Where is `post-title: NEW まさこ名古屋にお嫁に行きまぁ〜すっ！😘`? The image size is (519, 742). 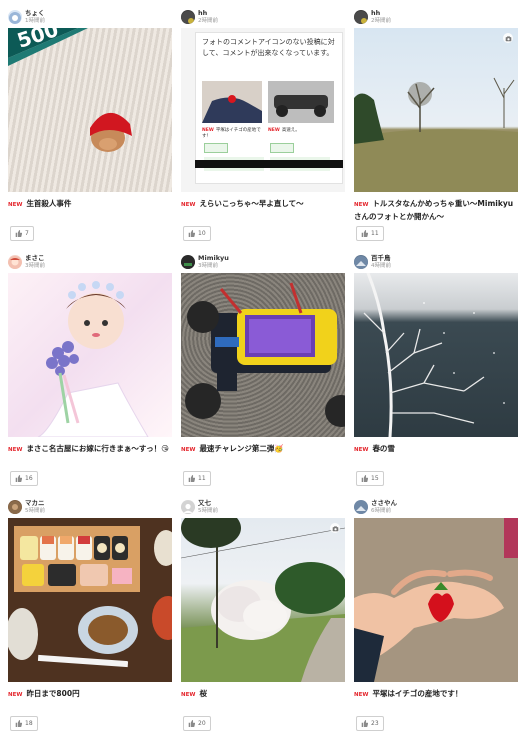
post-title: NEW まさこ名古屋にお嫁に行きまぁ〜すっ！😘 is located at coordinates (90, 449).